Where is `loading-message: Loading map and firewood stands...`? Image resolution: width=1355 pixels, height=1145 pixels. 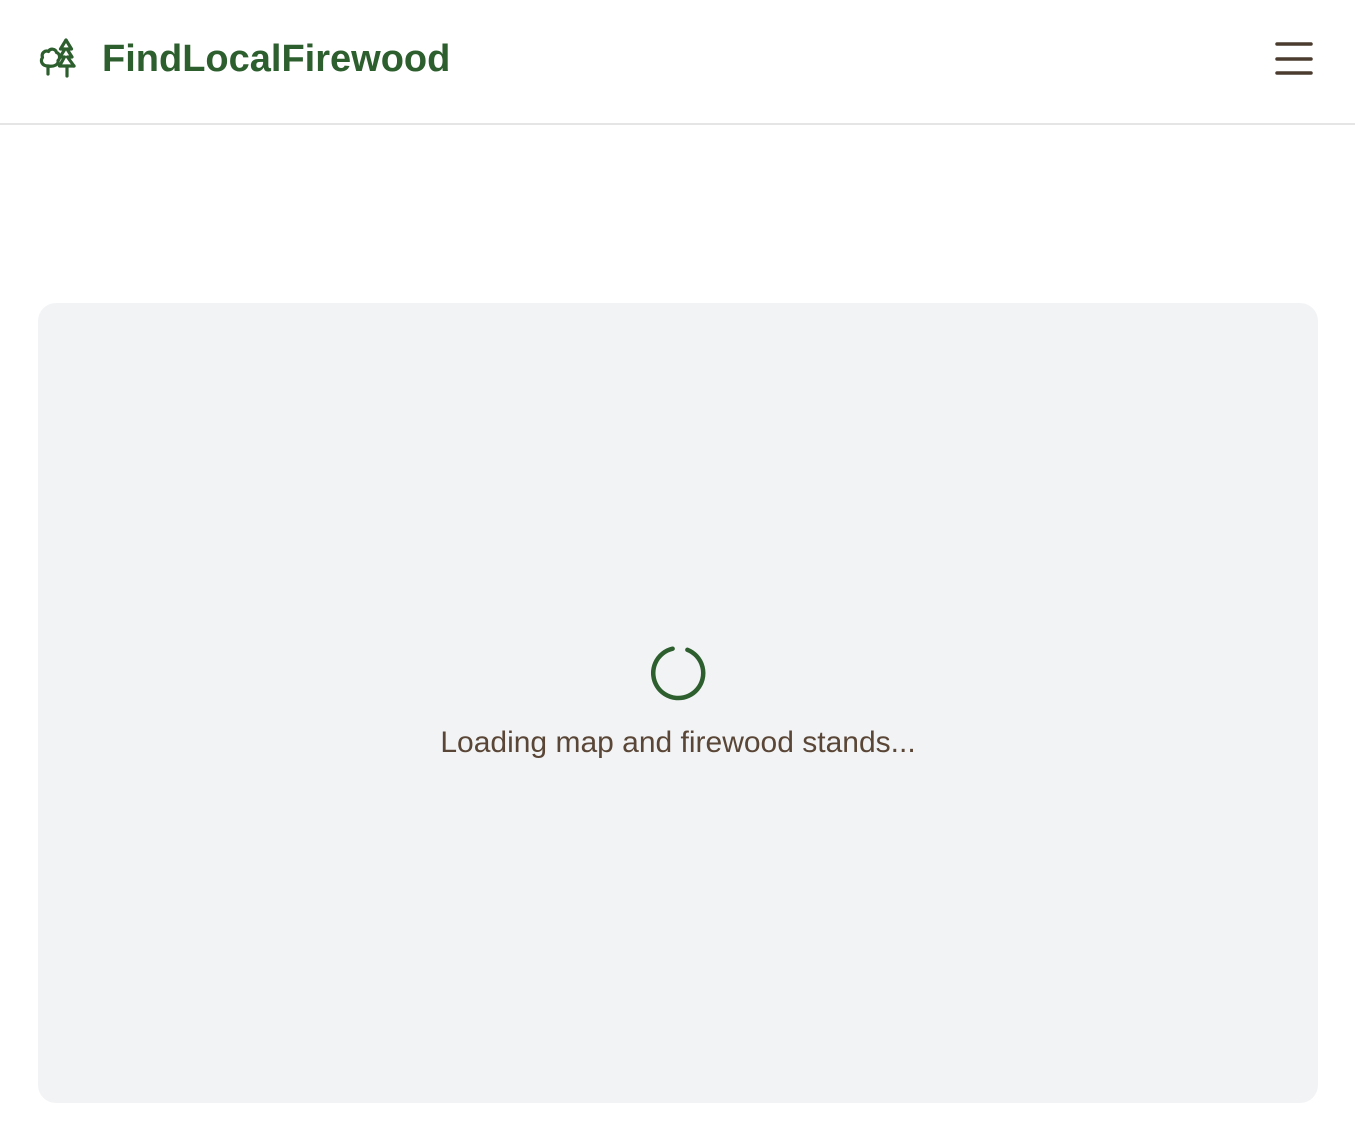 loading-message: Loading map and firewood stands... is located at coordinates (678, 742).